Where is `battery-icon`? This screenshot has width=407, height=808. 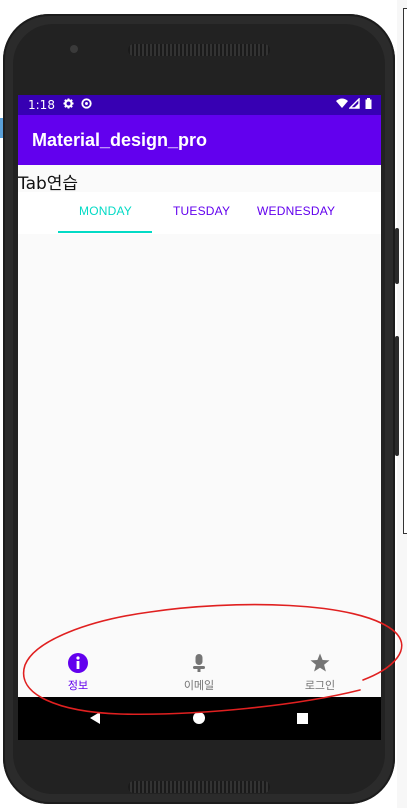
battery-icon is located at coordinates (368, 105).